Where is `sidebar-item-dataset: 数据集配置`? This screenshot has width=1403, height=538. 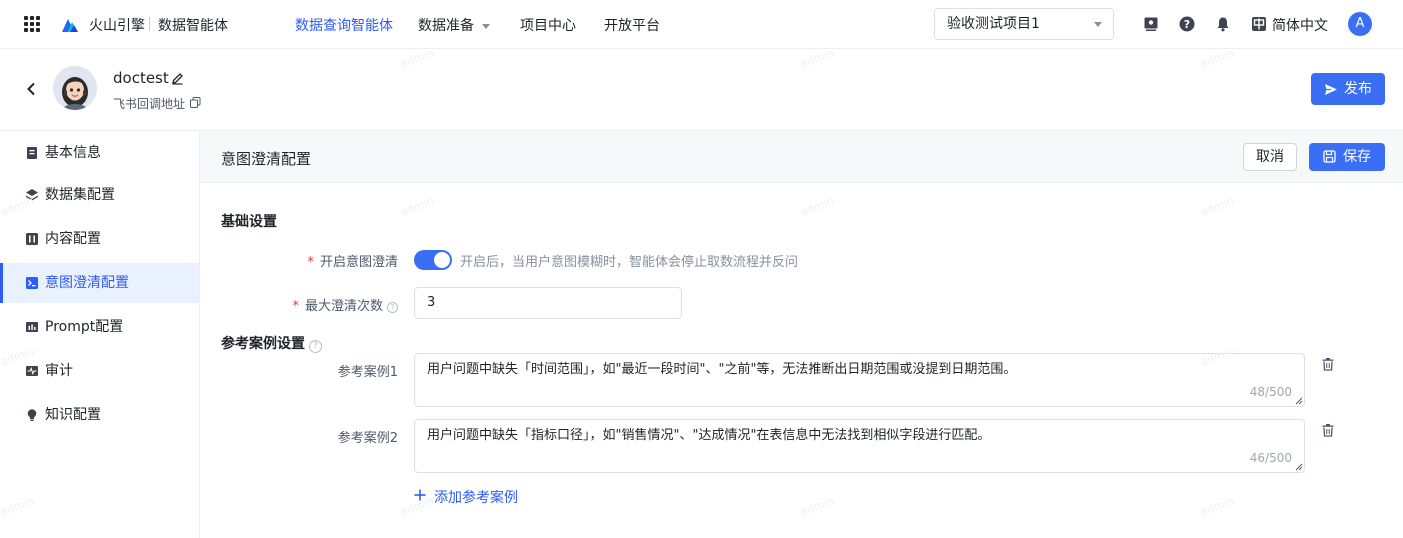 sidebar-item-dataset: 数据集配置 is located at coordinates (99, 195).